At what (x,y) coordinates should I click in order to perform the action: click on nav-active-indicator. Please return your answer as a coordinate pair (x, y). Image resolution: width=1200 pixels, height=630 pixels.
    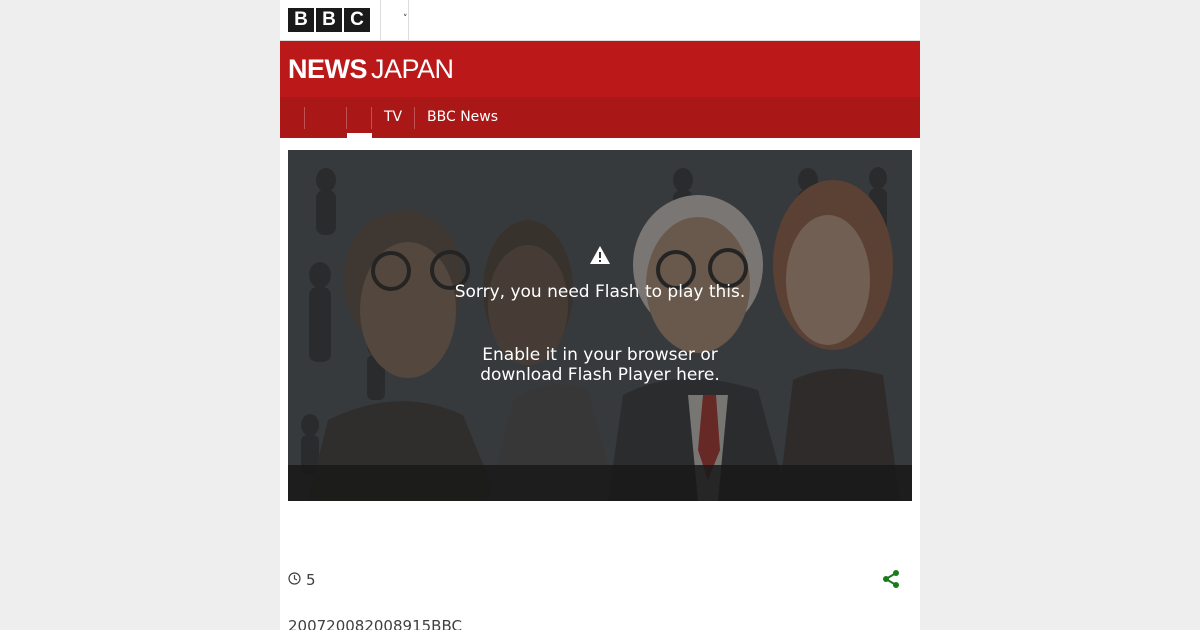
    Looking at the image, I should click on (359, 135).